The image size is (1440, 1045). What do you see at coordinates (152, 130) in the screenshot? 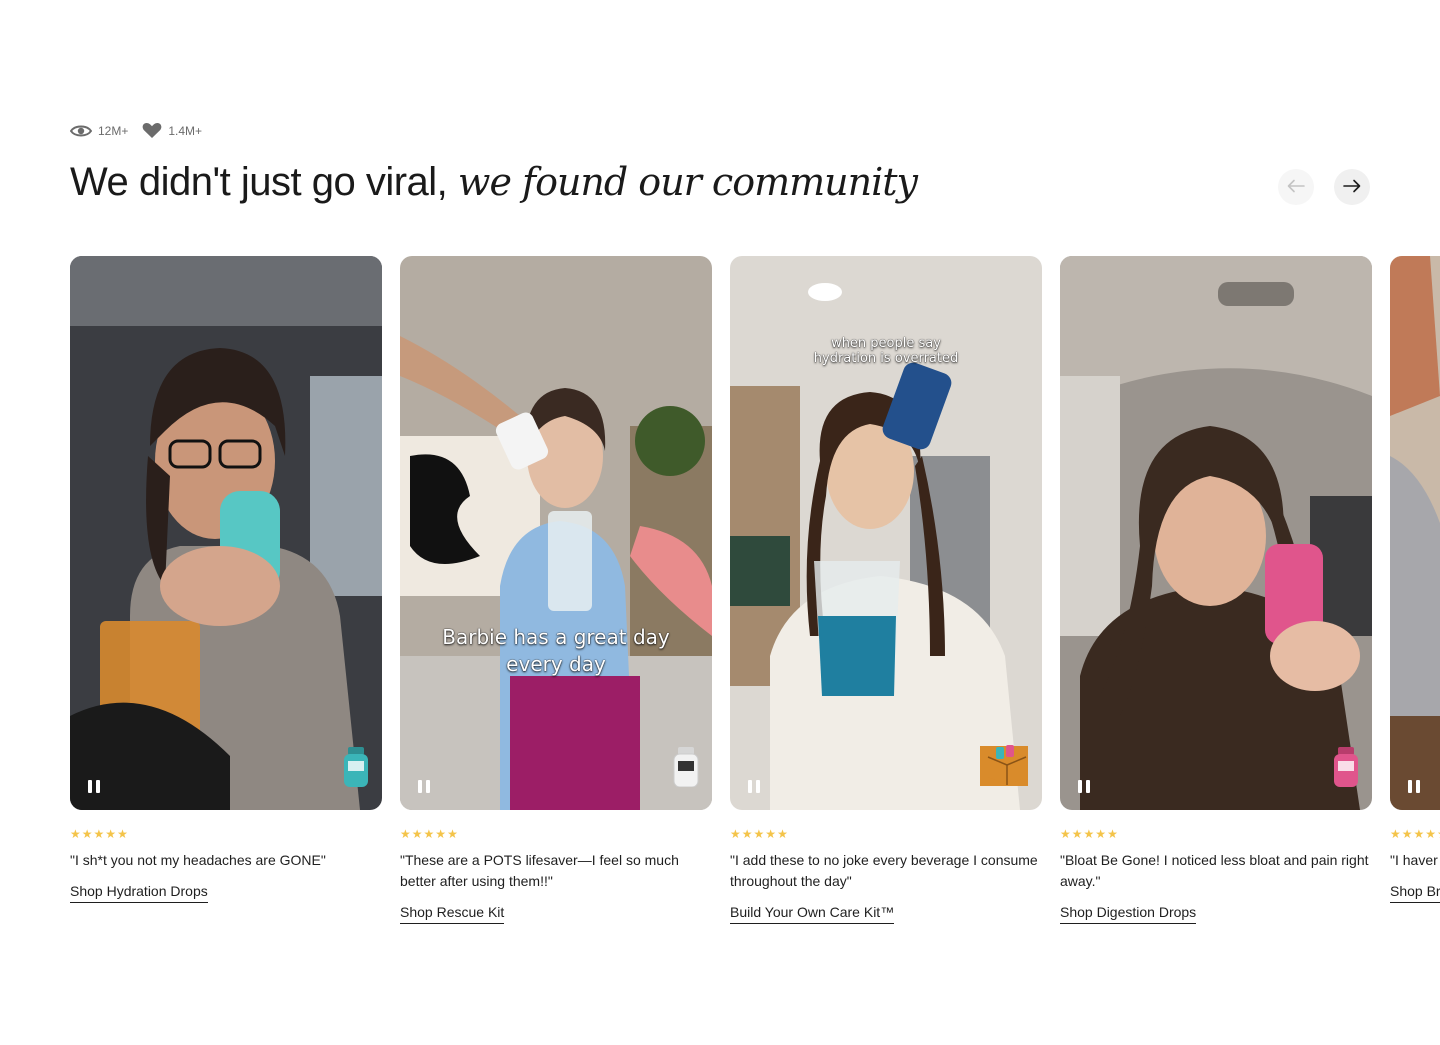
I see `heart-icon` at bounding box center [152, 130].